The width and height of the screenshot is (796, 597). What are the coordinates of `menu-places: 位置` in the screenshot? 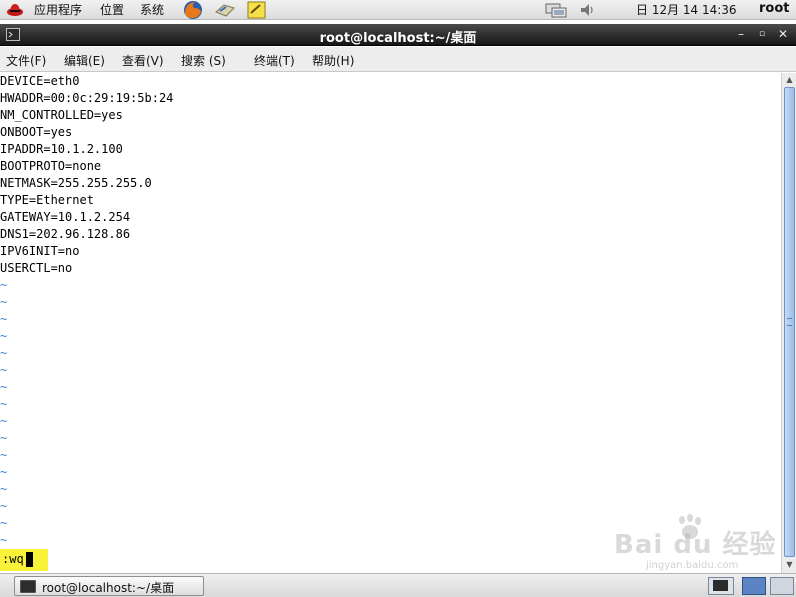 It's located at (112, 10).